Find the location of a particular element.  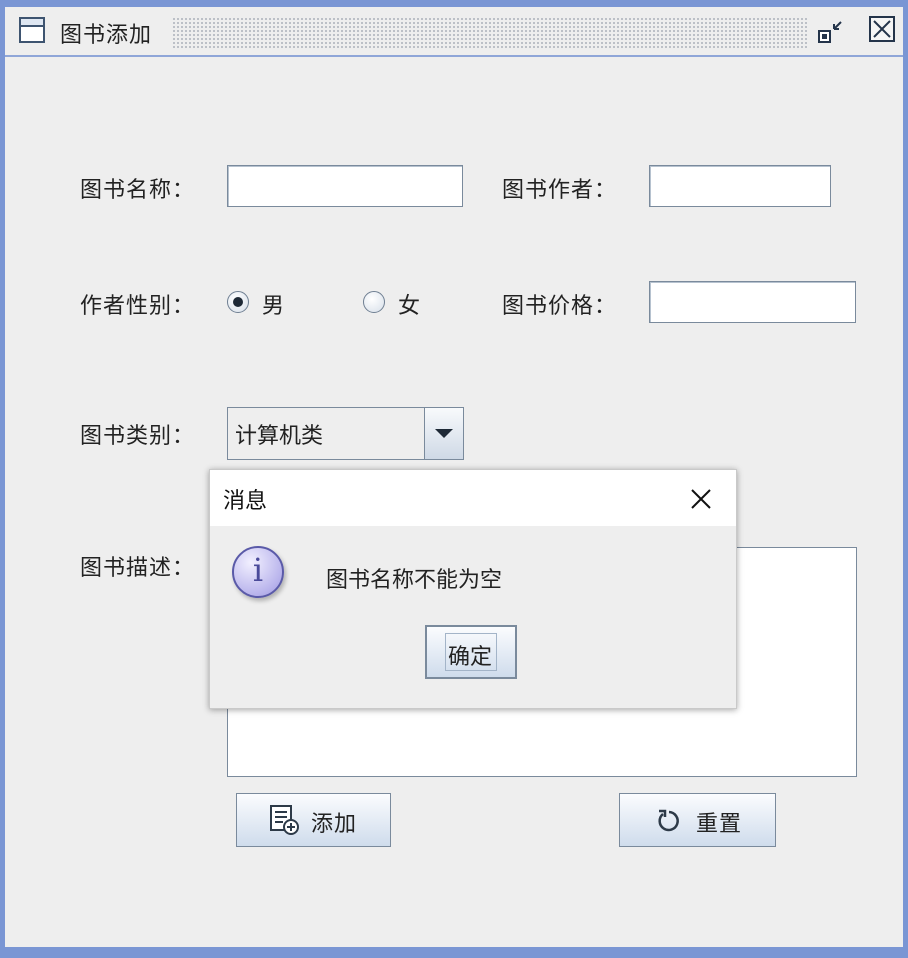

window-title: 图书添加 is located at coordinates (106, 35).